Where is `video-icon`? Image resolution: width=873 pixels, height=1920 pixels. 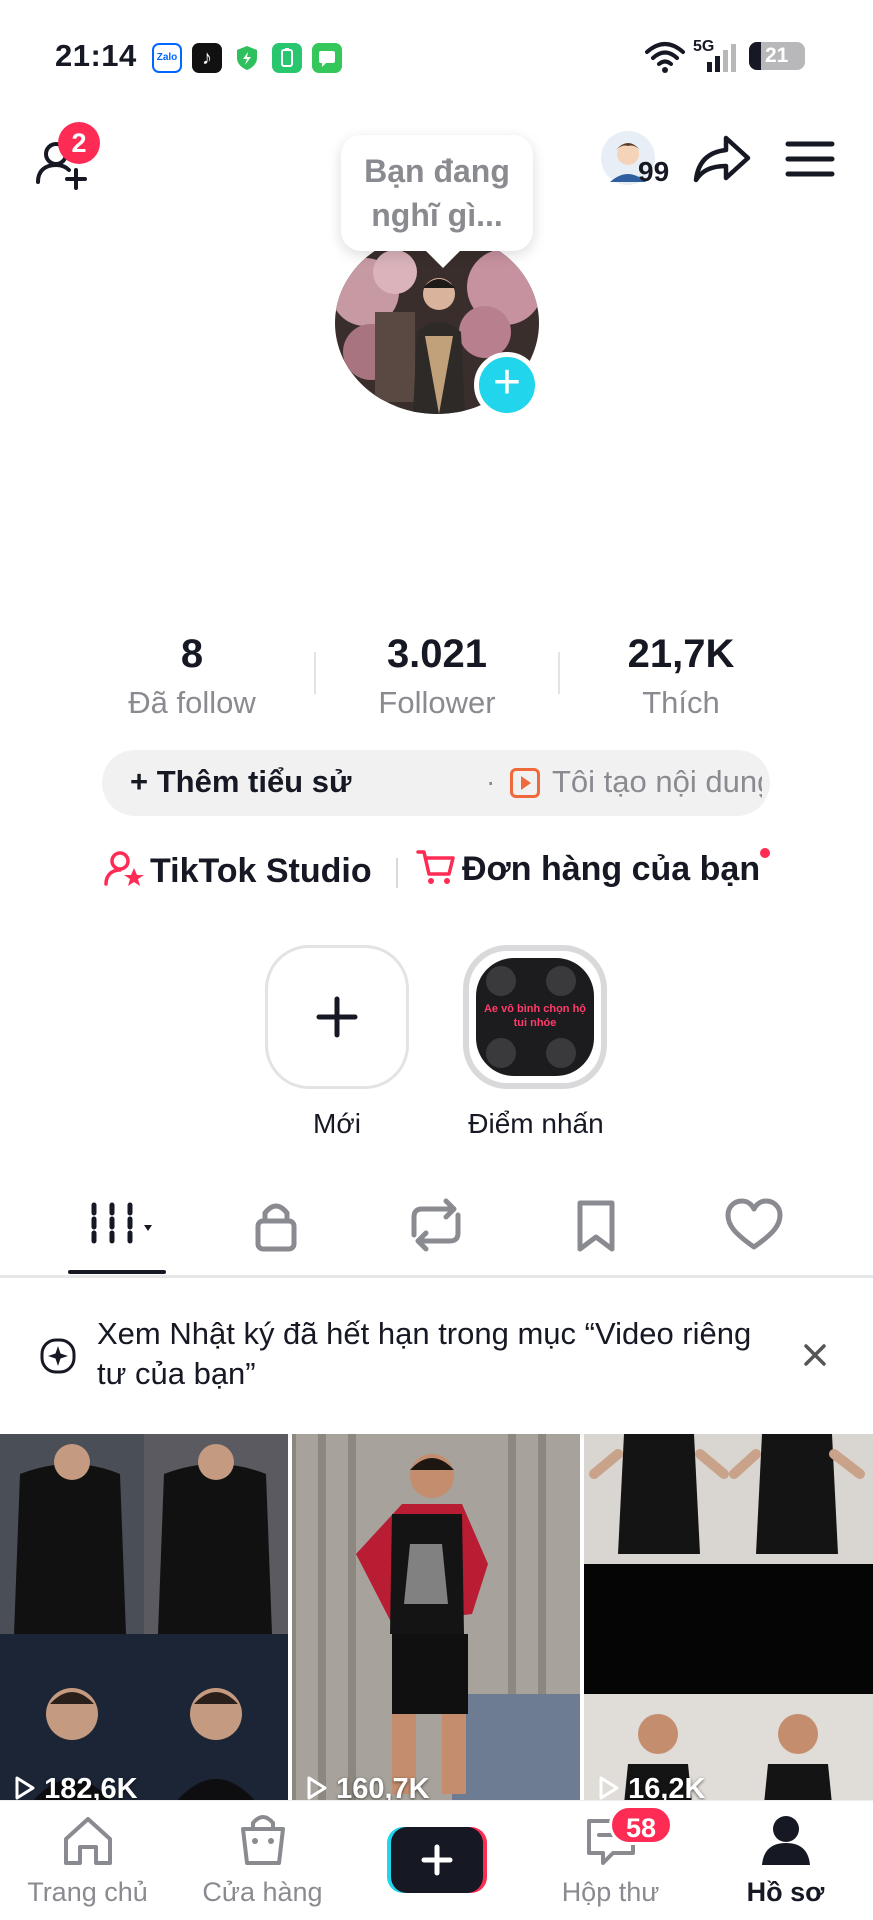
video-icon is located at coordinates (525, 783).